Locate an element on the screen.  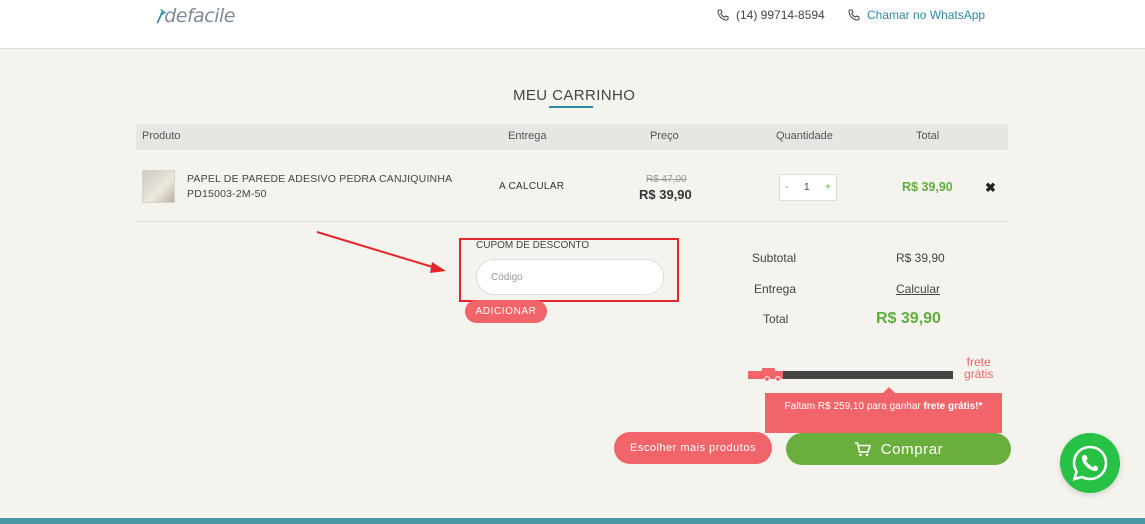
phone-number: (14) 99714-8594 is located at coordinates (780, 15).